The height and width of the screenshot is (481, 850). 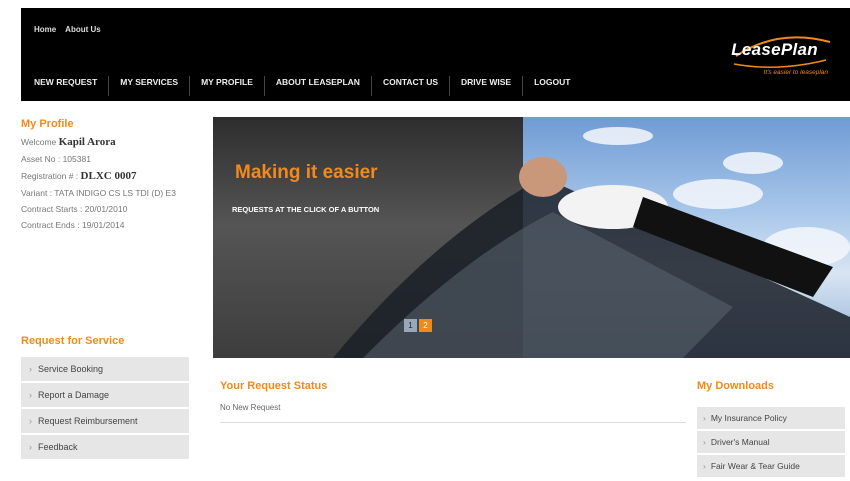 I want to click on registration-number: DLXC 0007, so click(x=108, y=176).